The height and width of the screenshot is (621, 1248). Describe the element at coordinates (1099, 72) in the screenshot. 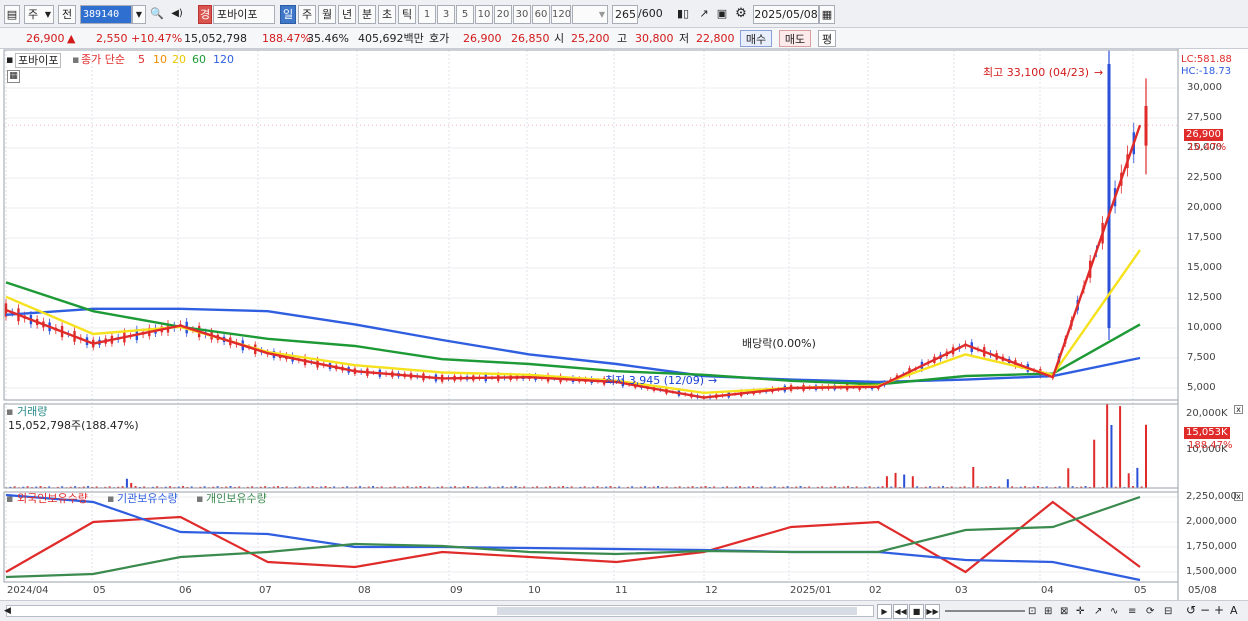

I see `arrow-right-icon: →` at that location.